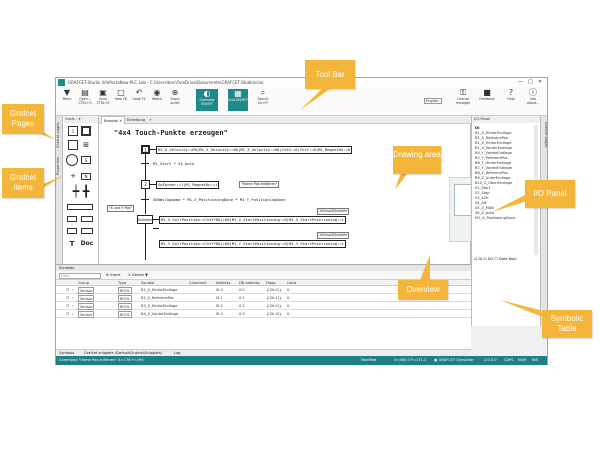 The width and height of the screenshot is (600, 450). Describe the element at coordinates (550, 194) in the screenshot. I see `callout-io-panel: I/O Panel` at that location.